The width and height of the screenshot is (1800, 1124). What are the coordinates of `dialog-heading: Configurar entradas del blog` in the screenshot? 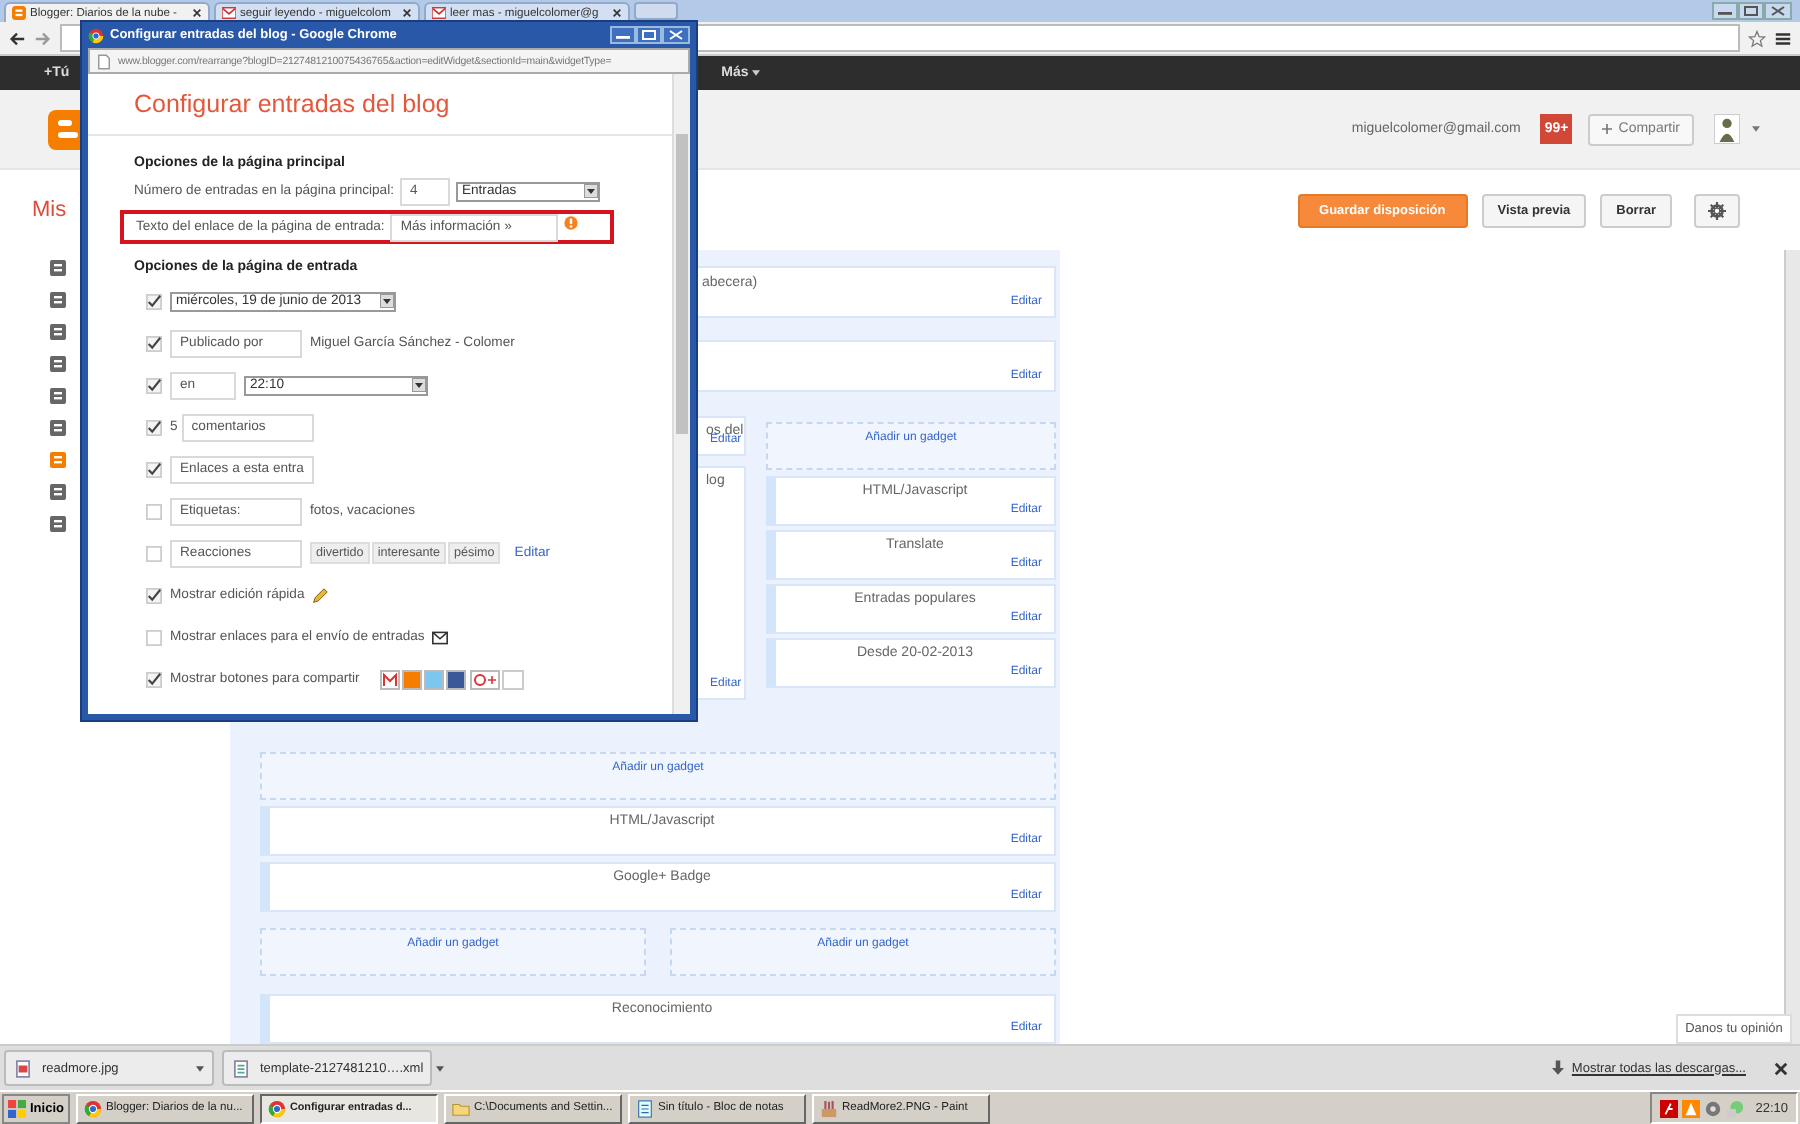 It's located at (293, 105).